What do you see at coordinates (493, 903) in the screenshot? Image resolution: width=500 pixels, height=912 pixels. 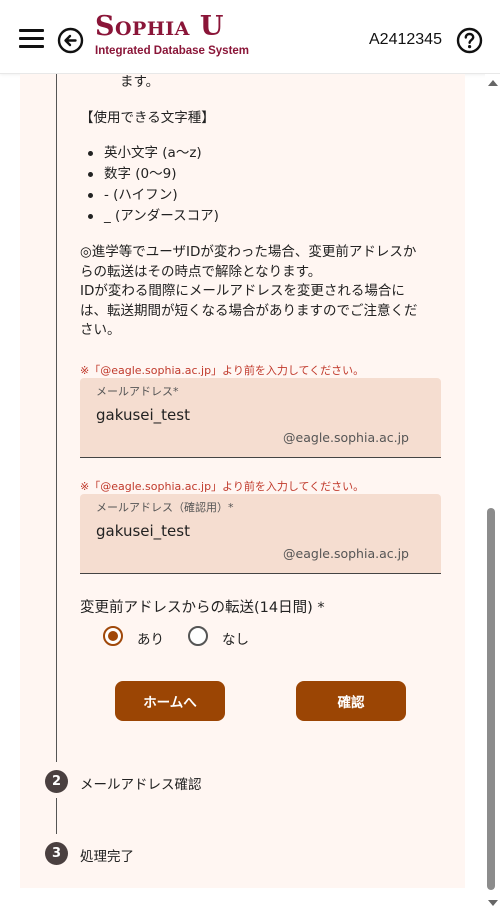 I see `scroll-down-icon` at bounding box center [493, 903].